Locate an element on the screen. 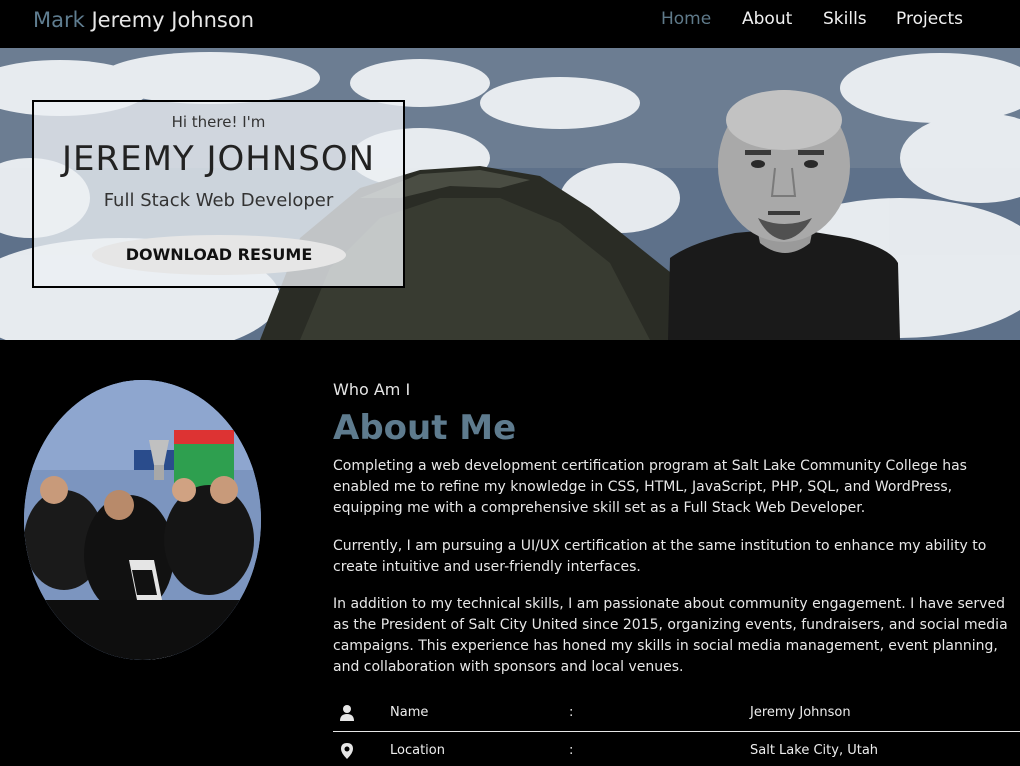  nav-about-link: About is located at coordinates (767, 19).